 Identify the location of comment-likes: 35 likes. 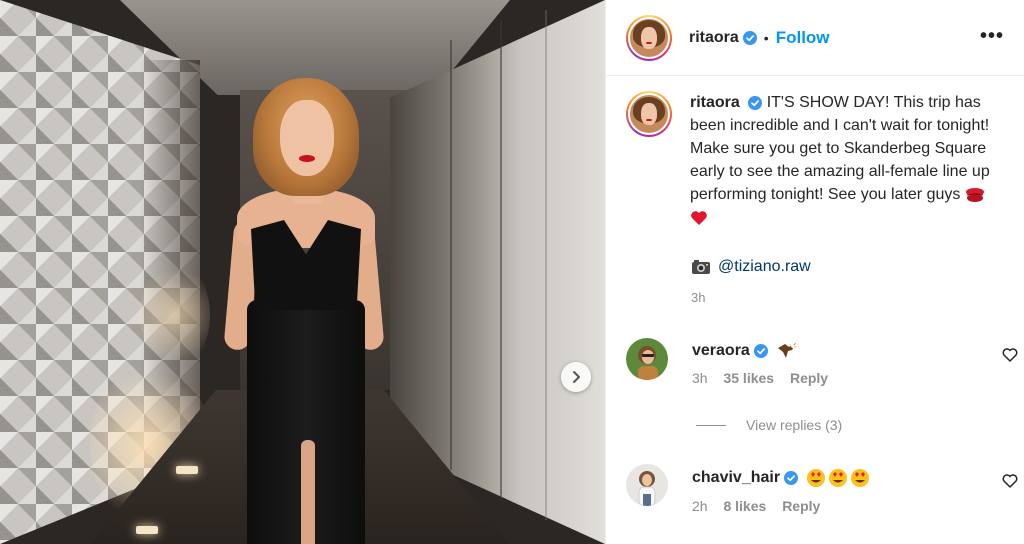
(748, 378).